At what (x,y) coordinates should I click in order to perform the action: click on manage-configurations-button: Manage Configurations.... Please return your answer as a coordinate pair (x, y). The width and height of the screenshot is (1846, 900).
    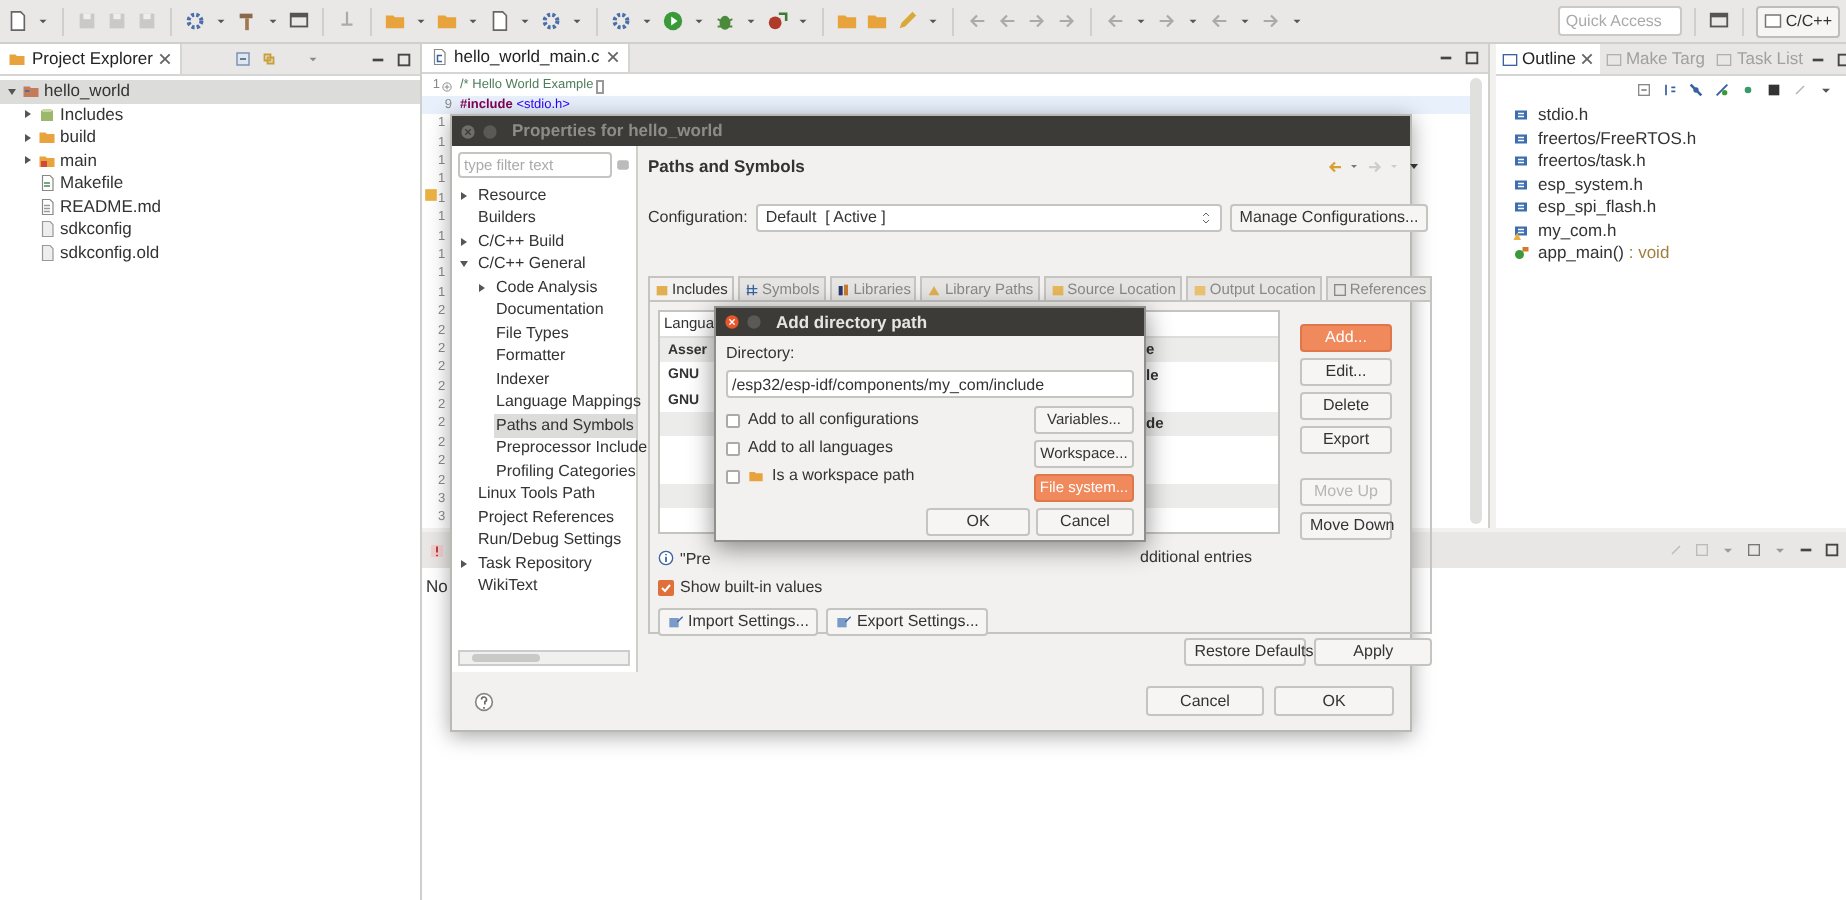
    Looking at the image, I should click on (1329, 218).